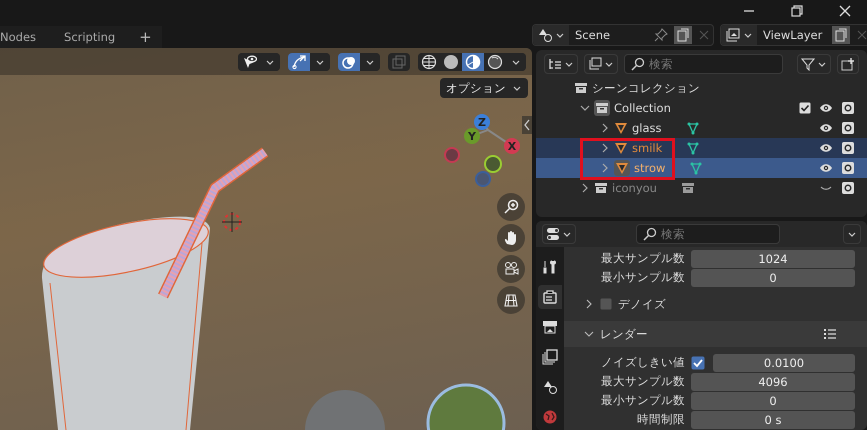 The width and height of the screenshot is (867, 430). I want to click on toggle-icon, so click(553, 234).